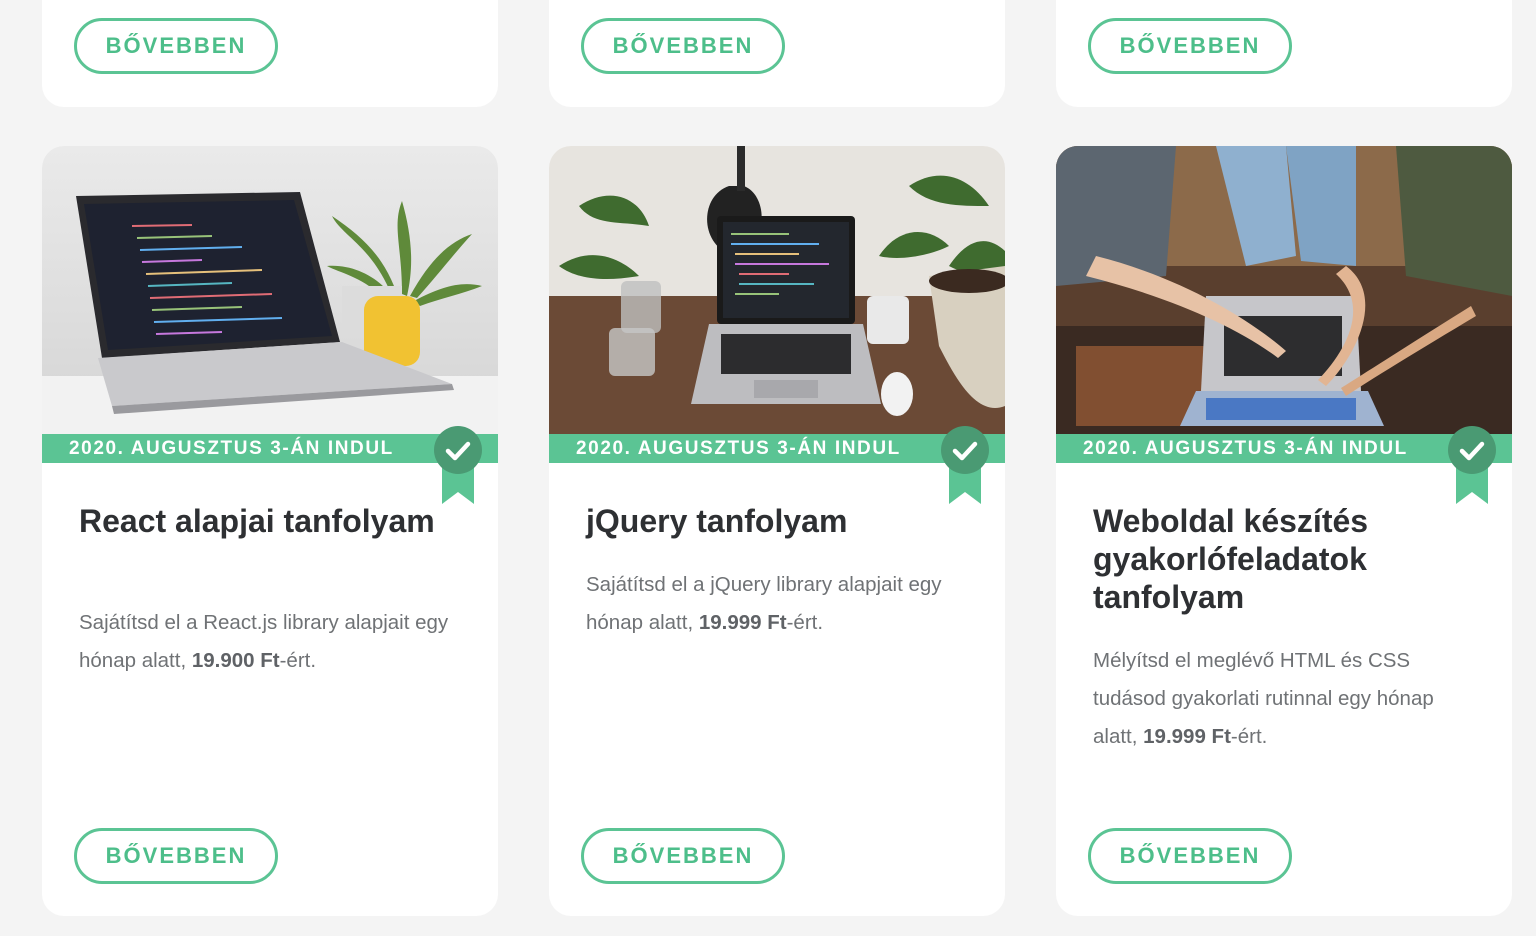  I want to click on group-pointing-at-laptop-photo, so click(1284, 291).